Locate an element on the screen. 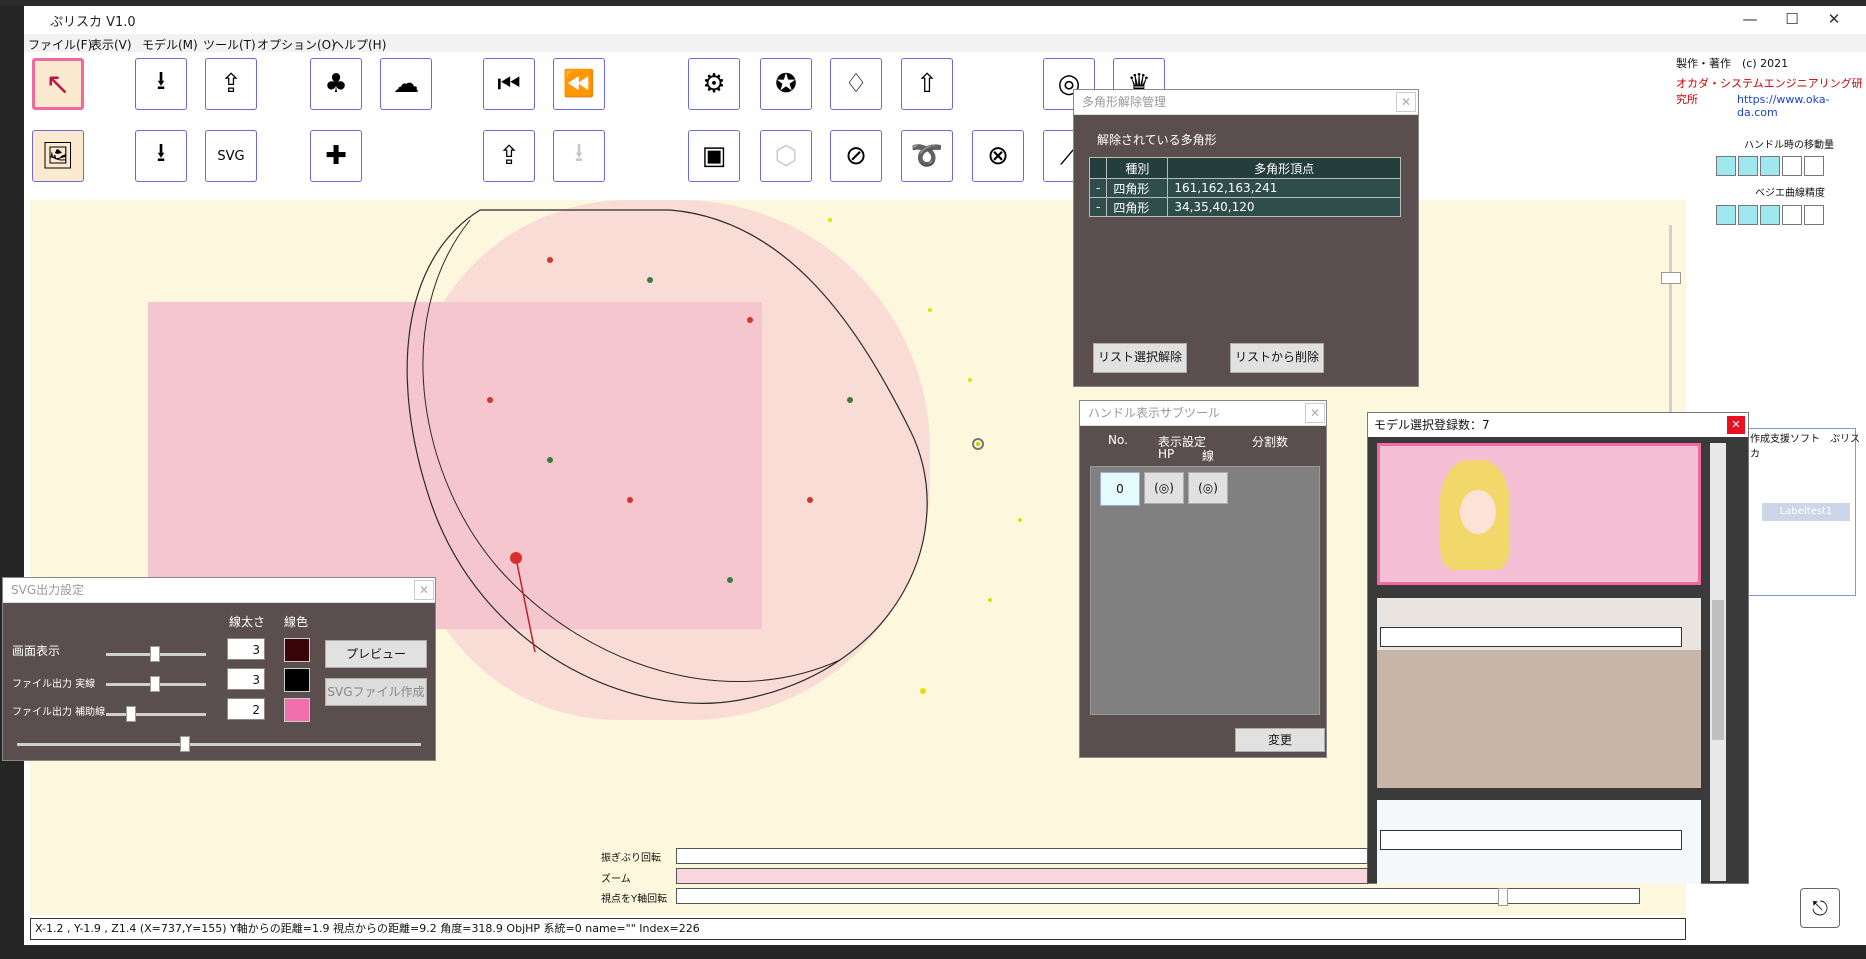 This screenshot has width=1866, height=959. upload-star-icon: ⇧ is located at coordinates (927, 84).